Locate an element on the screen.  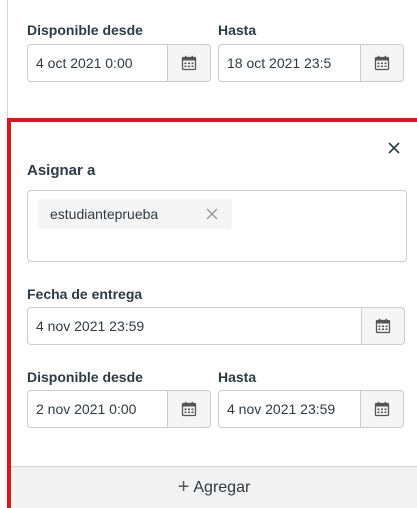
available-from-input: 2 nov 2021 0:00 is located at coordinates (97, 409).